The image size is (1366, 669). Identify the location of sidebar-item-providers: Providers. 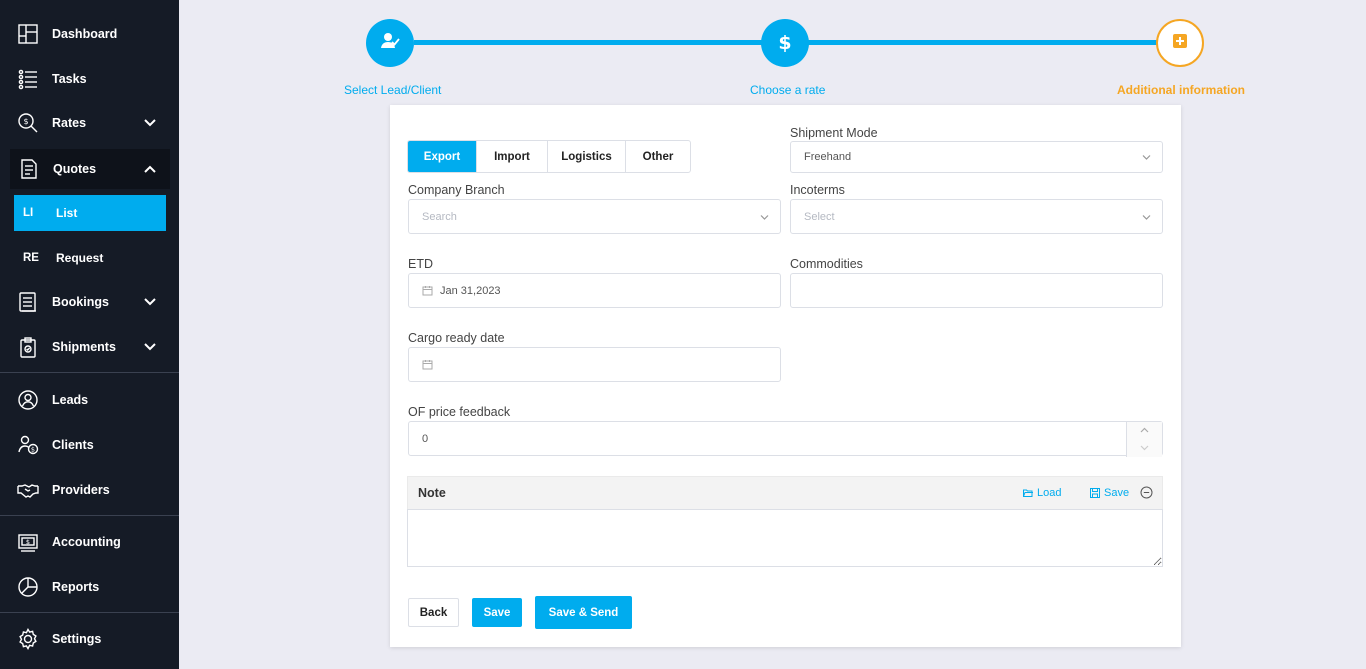
(89, 490).